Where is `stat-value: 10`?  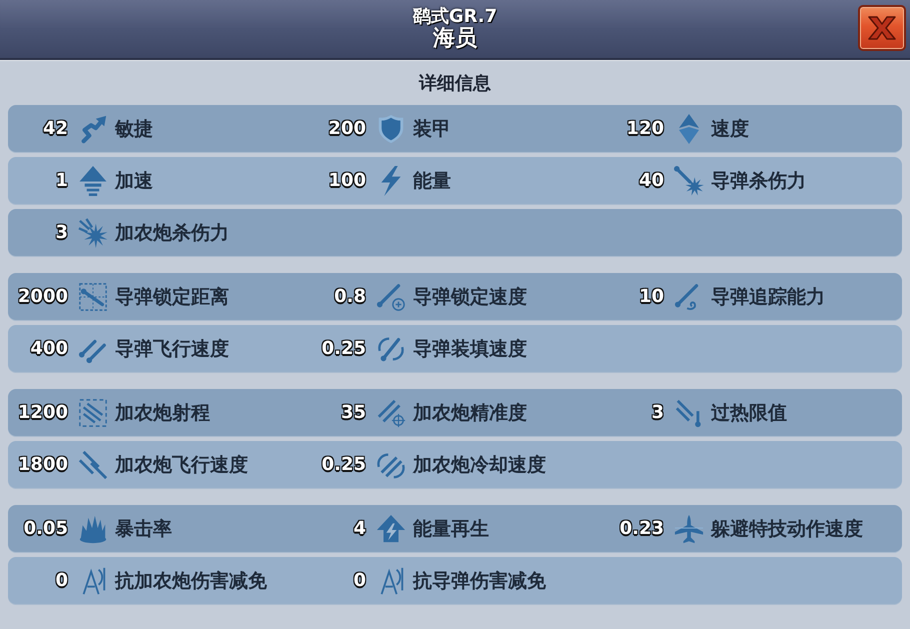 stat-value: 10 is located at coordinates (651, 296).